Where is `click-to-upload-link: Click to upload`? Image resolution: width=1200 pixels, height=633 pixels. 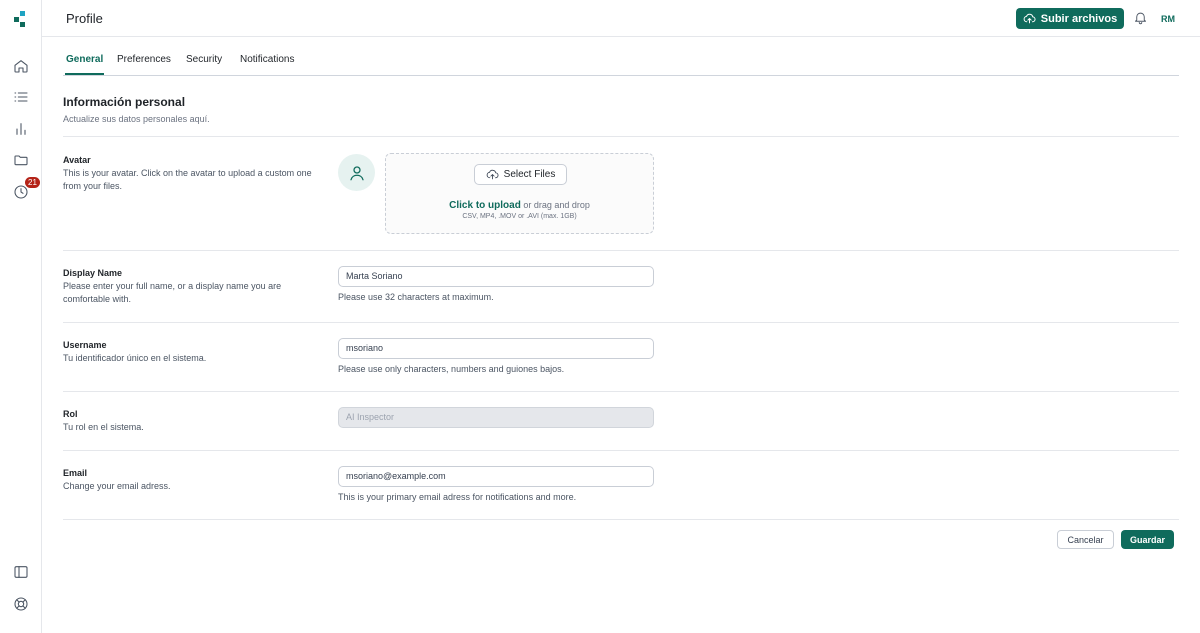
click-to-upload-link: Click to upload is located at coordinates (485, 205).